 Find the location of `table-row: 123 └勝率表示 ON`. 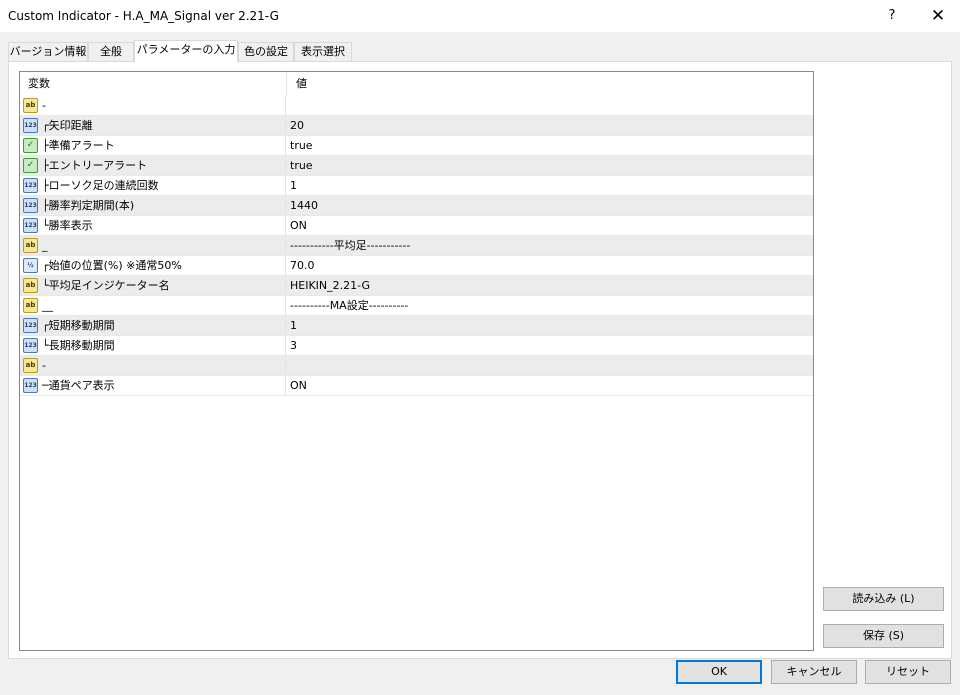

table-row: 123 └勝率表示 ON is located at coordinates (416, 226).